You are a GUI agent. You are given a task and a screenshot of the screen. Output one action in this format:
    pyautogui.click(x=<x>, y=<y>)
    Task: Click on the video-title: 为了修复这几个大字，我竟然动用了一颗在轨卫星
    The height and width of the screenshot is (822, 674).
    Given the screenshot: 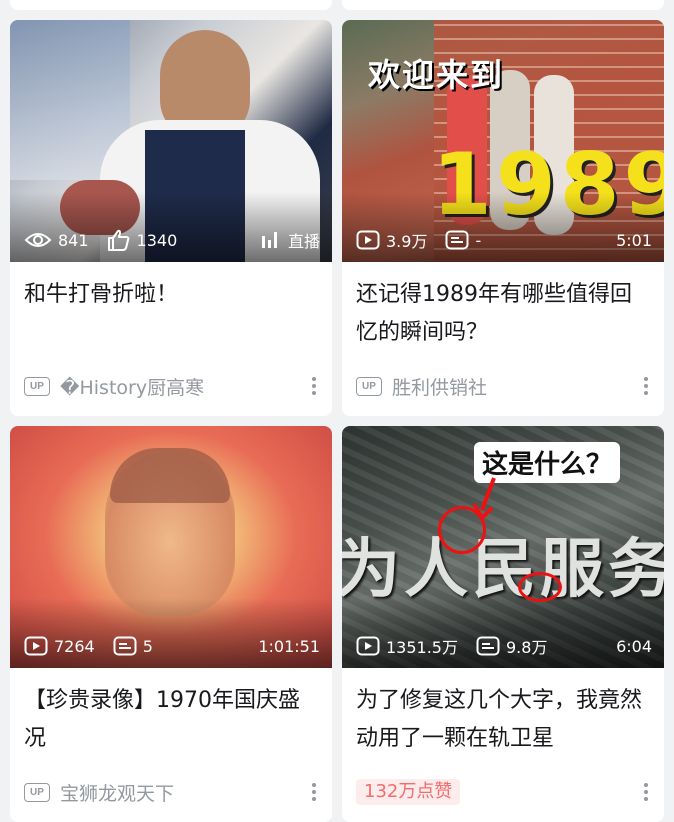 What is the action you would take?
    pyautogui.click(x=503, y=720)
    